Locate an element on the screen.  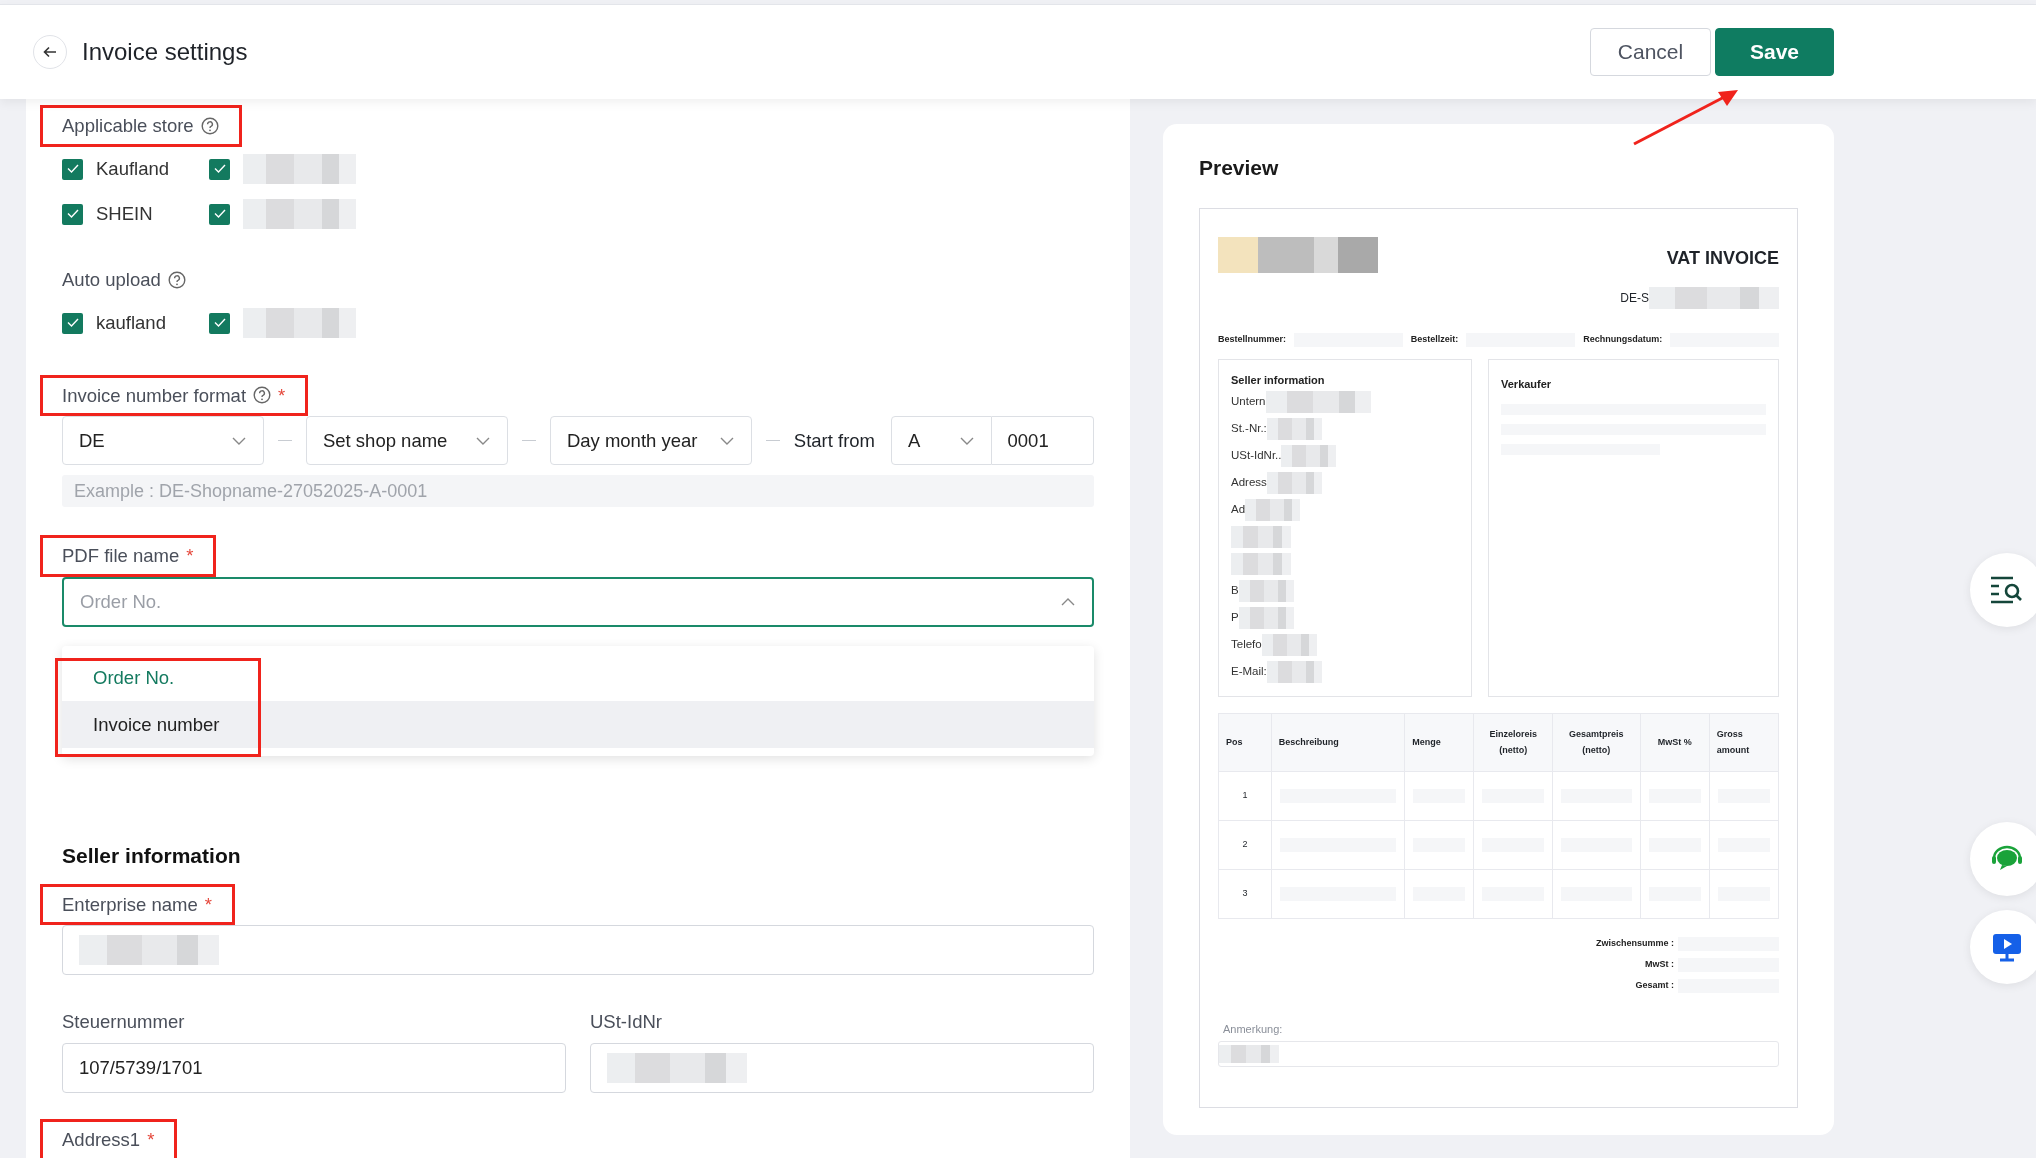
column-header: Gross amount is located at coordinates (1744, 742).